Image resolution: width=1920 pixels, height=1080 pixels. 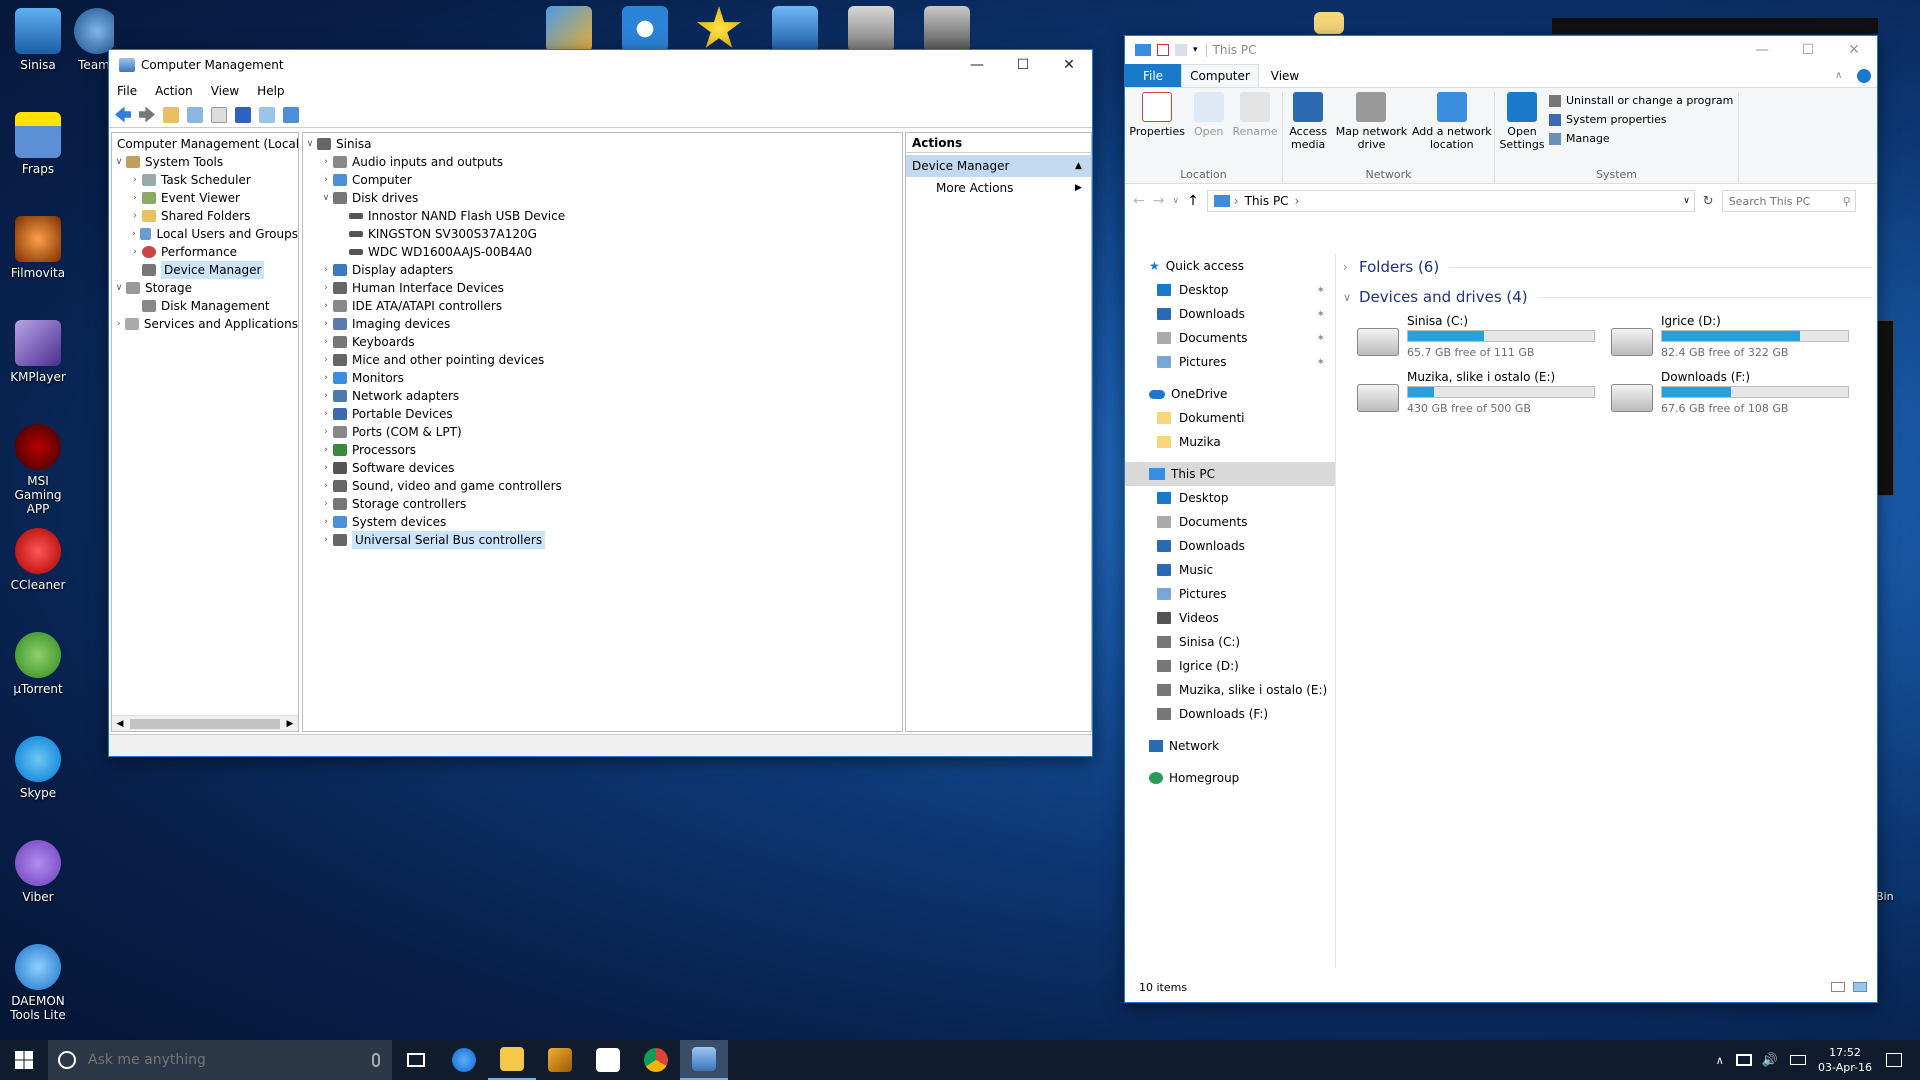 What do you see at coordinates (1762, 50) in the screenshot?
I see `minimize-button: —` at bounding box center [1762, 50].